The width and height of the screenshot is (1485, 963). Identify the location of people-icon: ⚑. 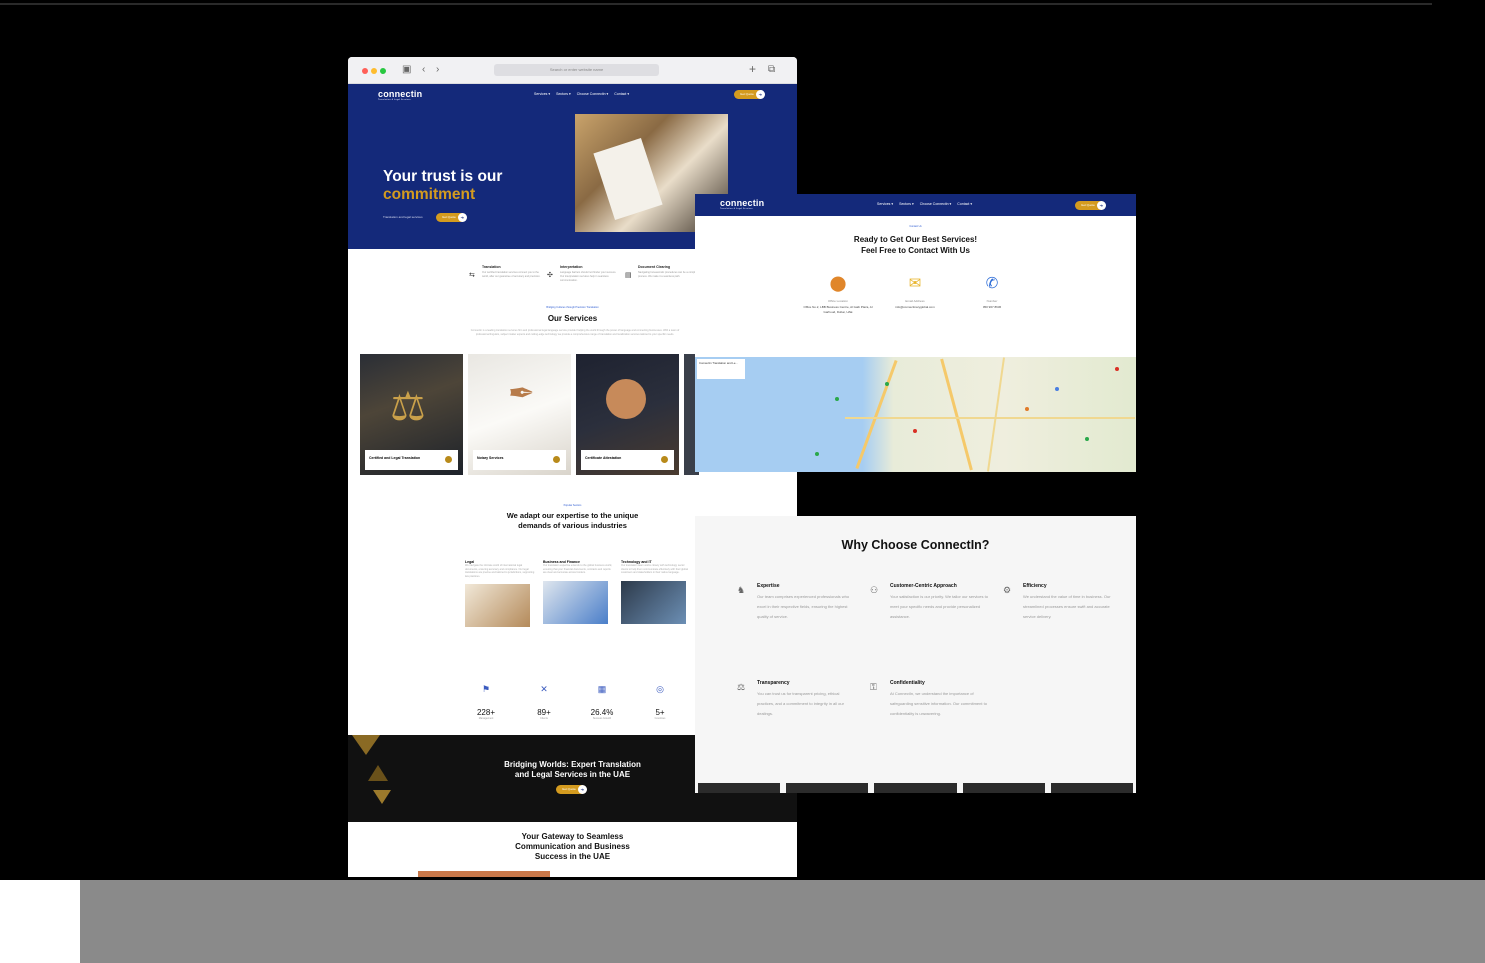
(486, 689).